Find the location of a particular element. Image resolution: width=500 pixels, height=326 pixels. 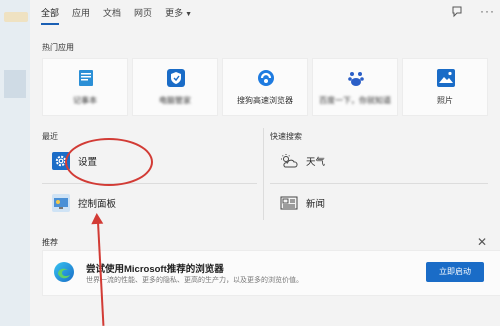

app-label: 记事本 is located at coordinates (85, 100).